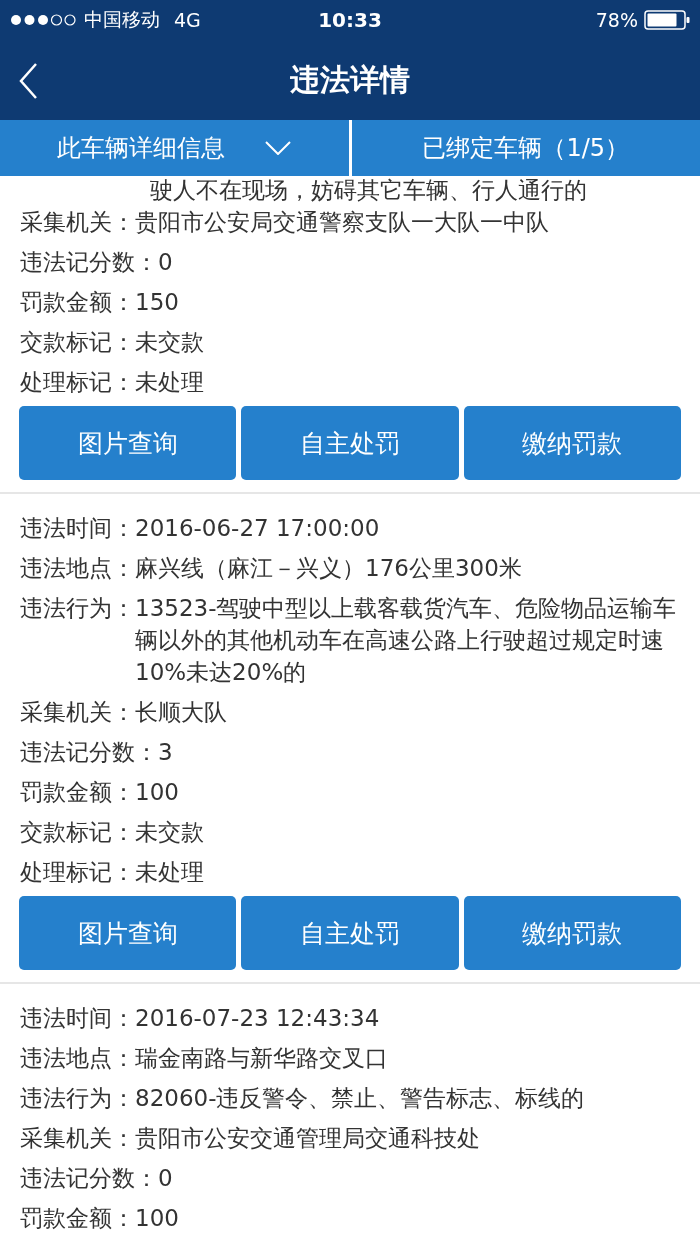 This screenshot has width=700, height=1245. Describe the element at coordinates (525, 148) in the screenshot. I see `tab: 已绑定车辆（1/5）` at that location.